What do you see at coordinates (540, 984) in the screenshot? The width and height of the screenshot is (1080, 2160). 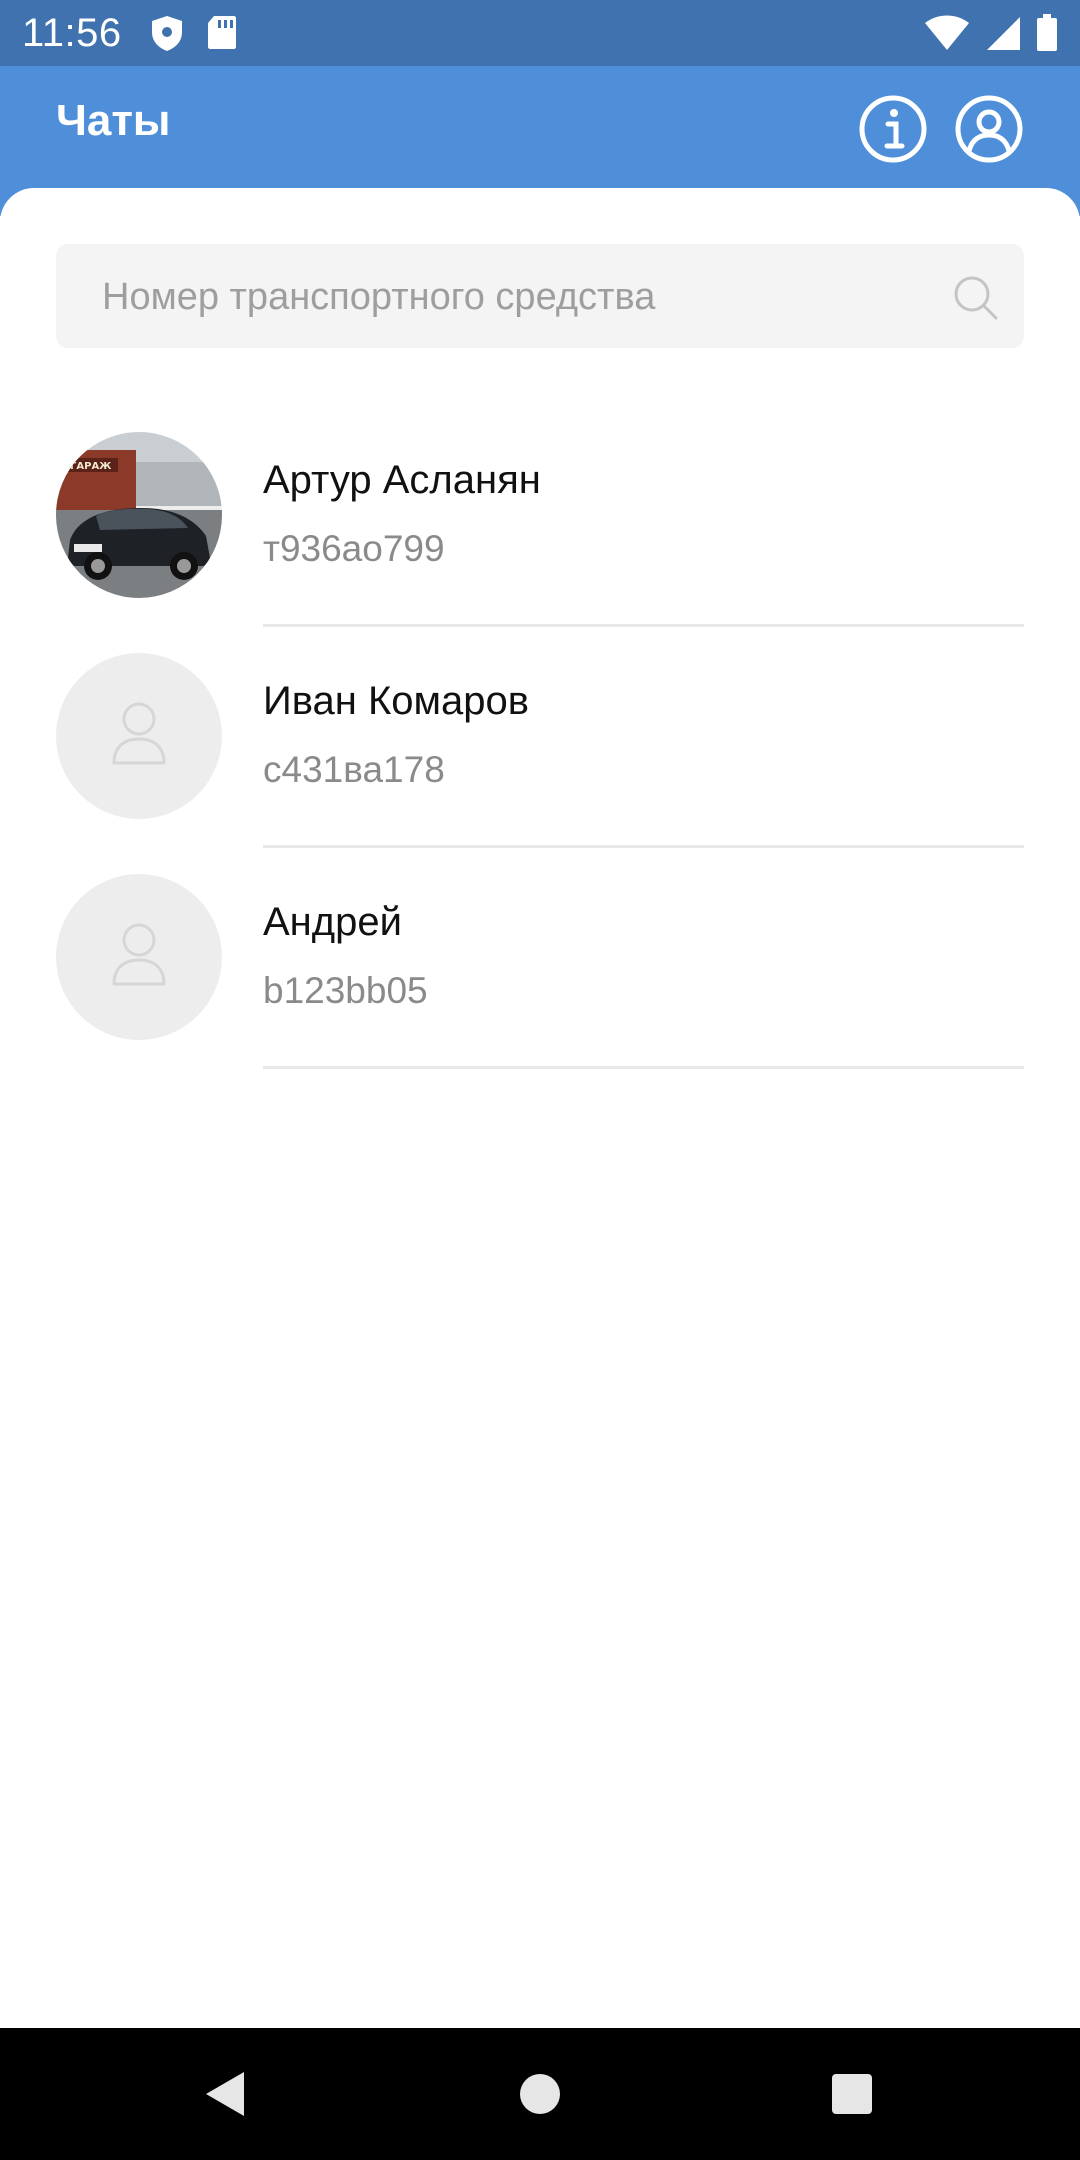 I see `chat-list-item: Андрей b123bb05` at bounding box center [540, 984].